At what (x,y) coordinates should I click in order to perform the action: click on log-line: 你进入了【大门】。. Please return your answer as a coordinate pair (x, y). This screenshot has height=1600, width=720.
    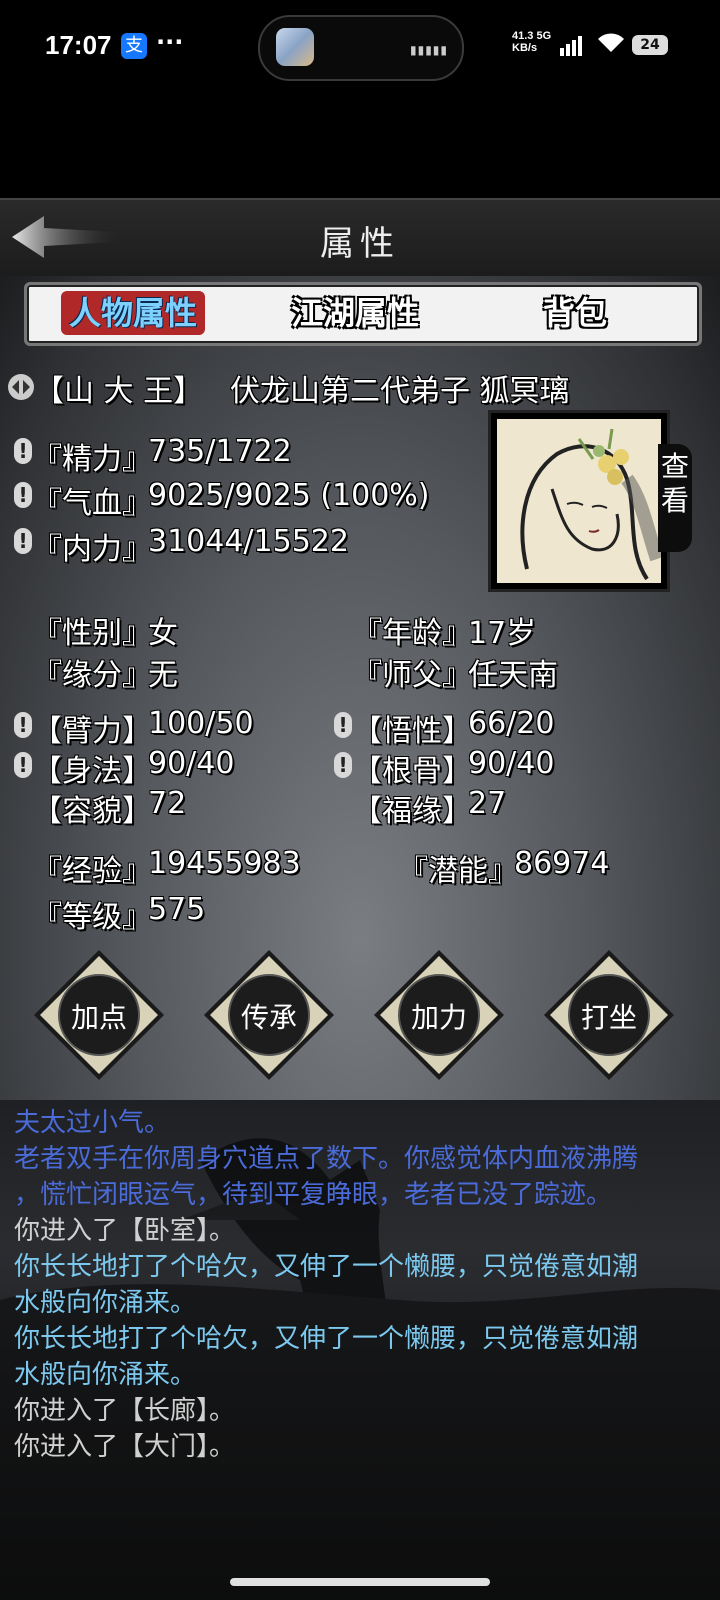
    Looking at the image, I should click on (125, 1447).